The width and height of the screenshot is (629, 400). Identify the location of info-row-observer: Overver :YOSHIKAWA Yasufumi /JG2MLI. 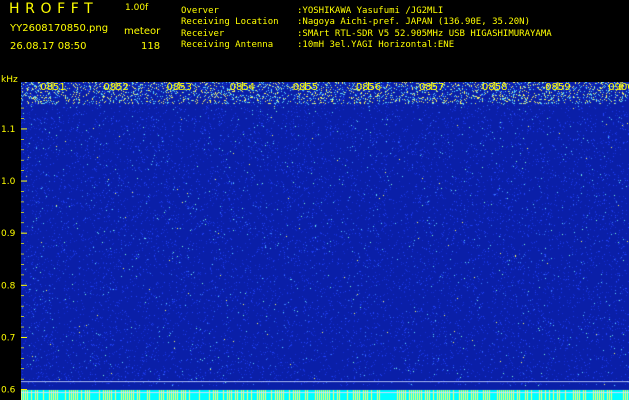
(312, 11).